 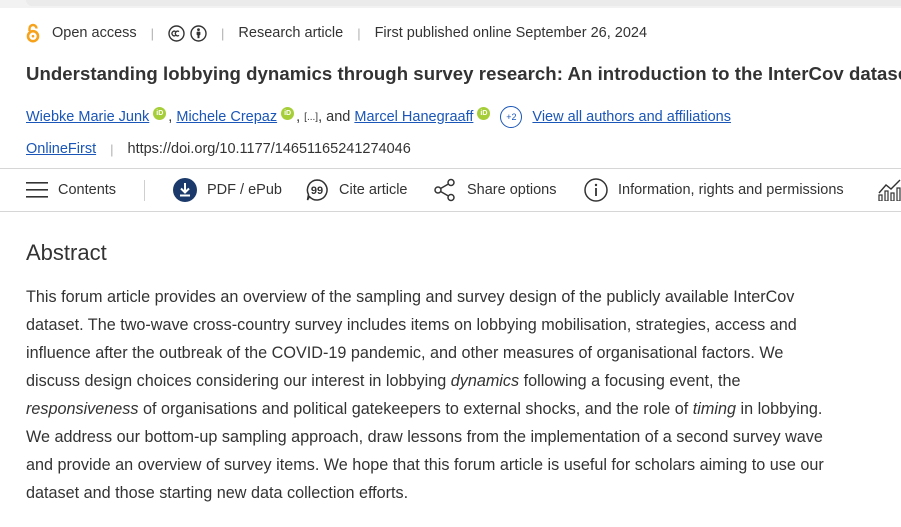 I want to click on abstract-emphasis-responsiveness: responsiveness, so click(x=82, y=409).